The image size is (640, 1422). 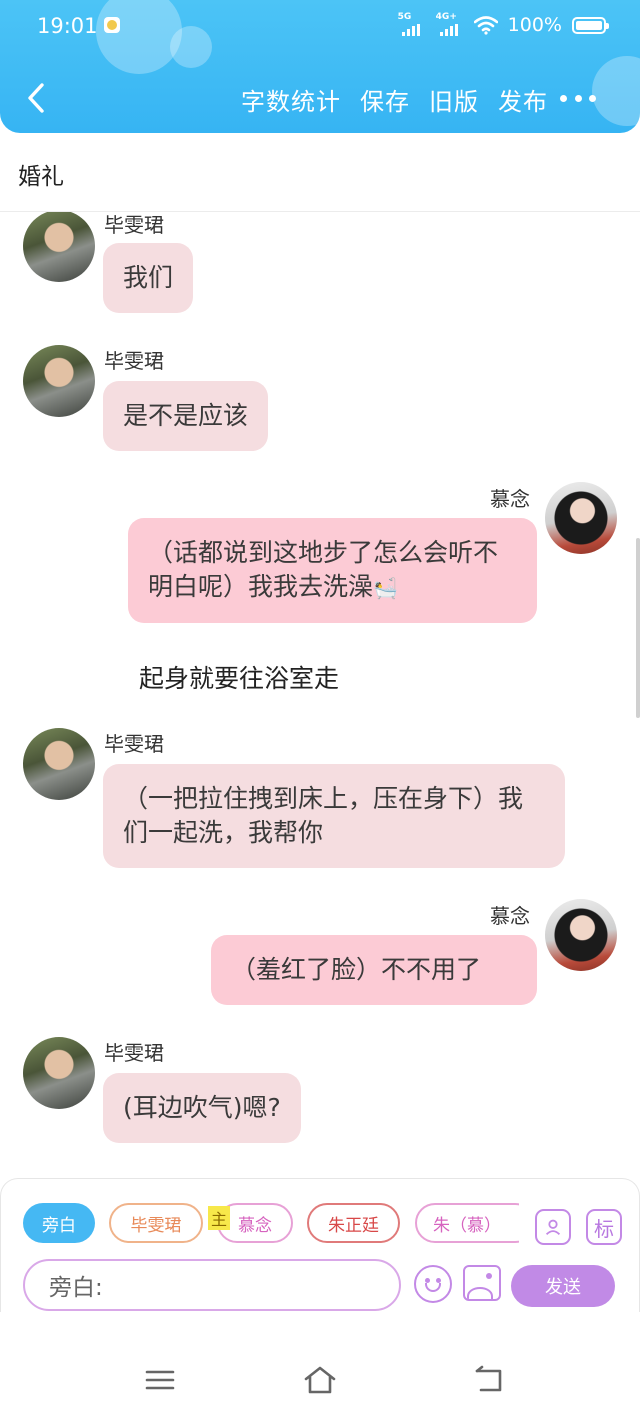 I want to click on title-row: 婚礼, so click(x=320, y=172).